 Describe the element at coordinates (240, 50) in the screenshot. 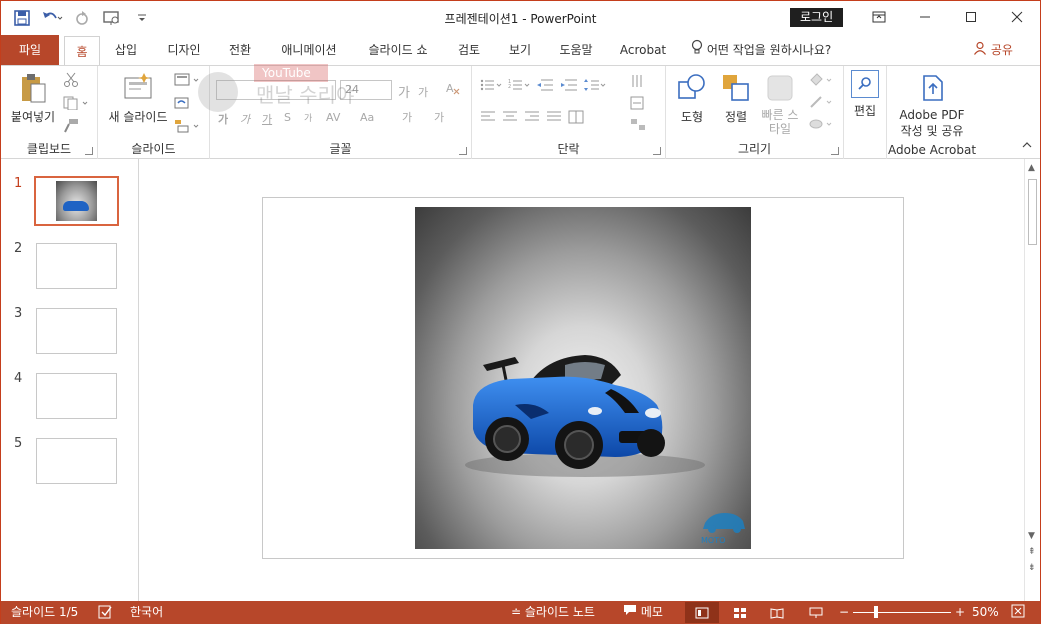

I see `tab-transitions: 전환` at that location.